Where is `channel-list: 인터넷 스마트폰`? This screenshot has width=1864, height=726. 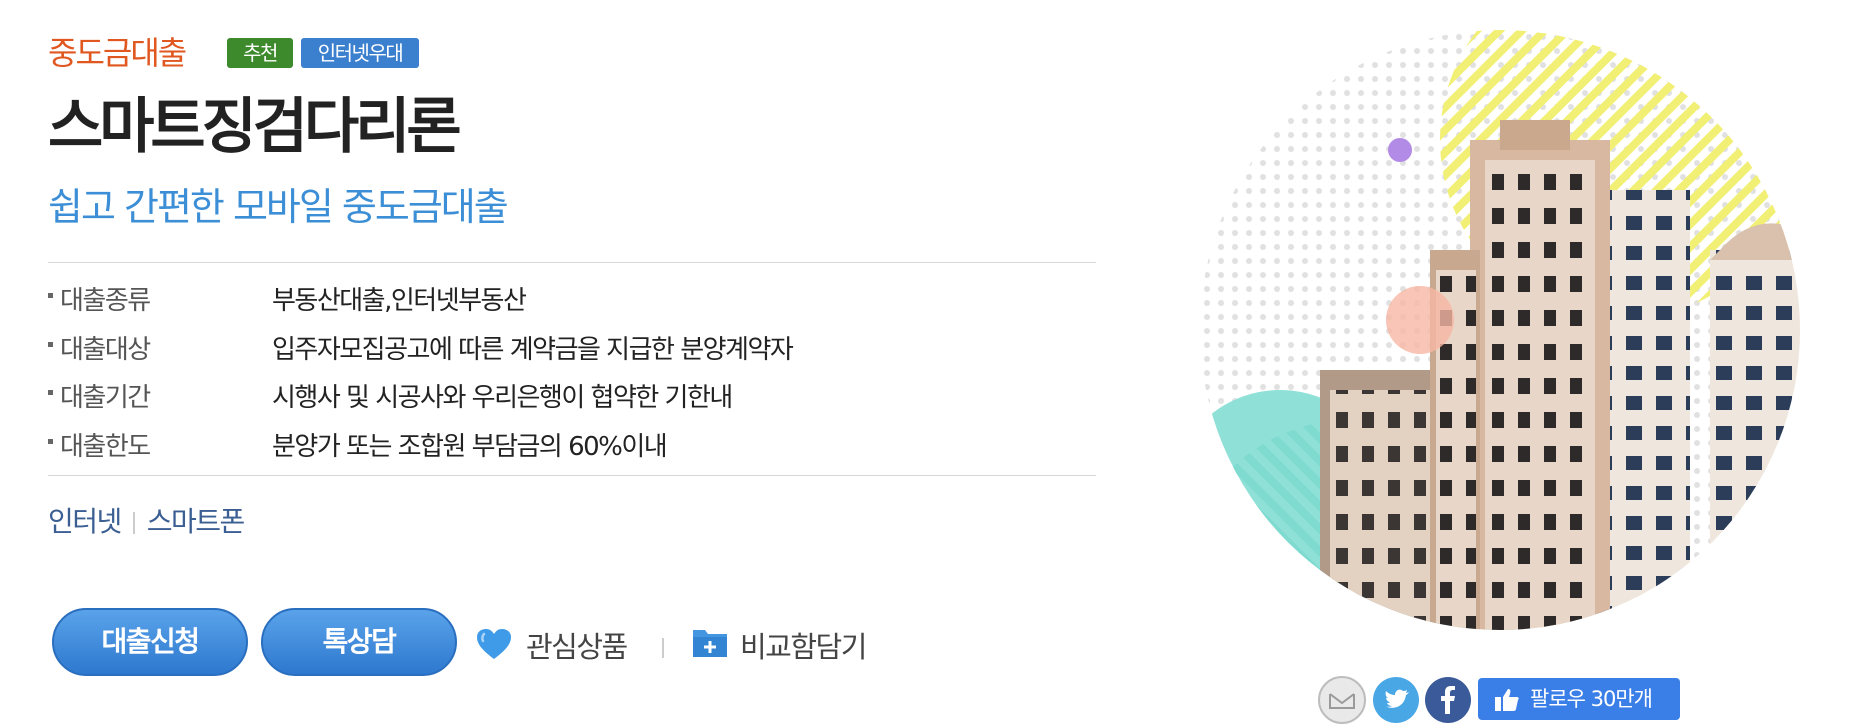
channel-list: 인터넷 스마트폰 is located at coordinates (147, 520).